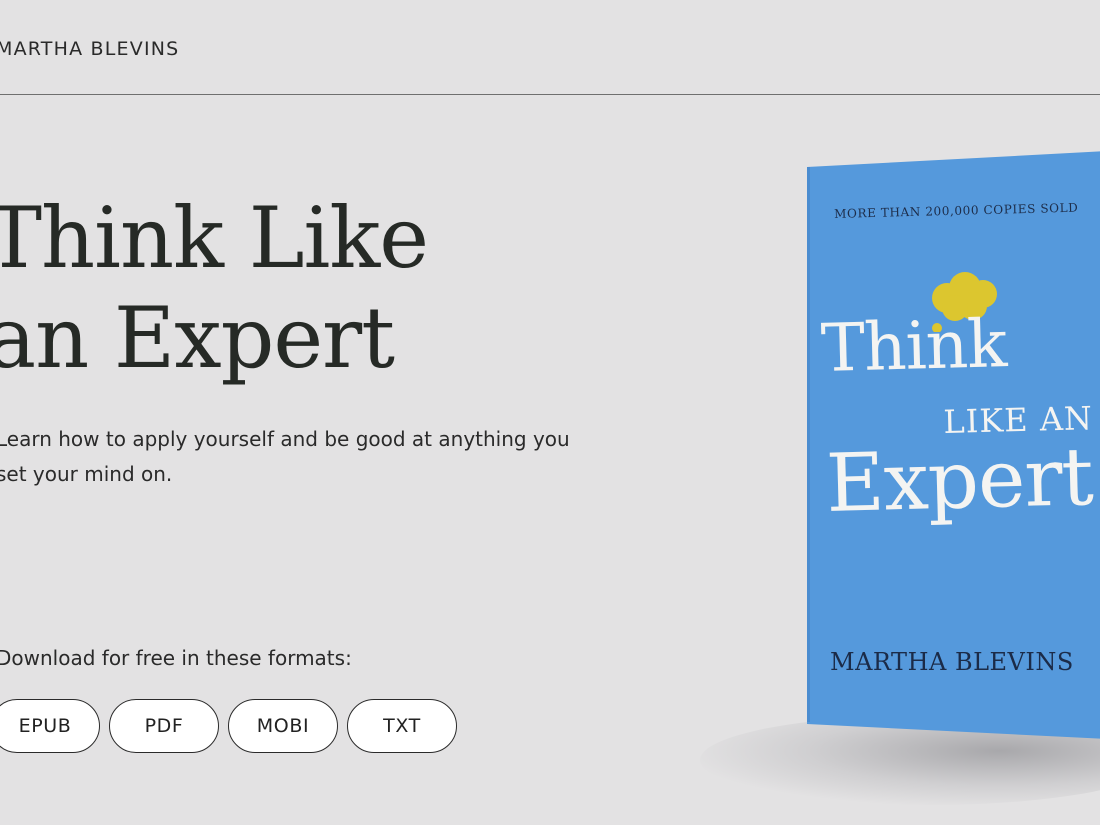 This screenshot has height=825, width=1100. What do you see at coordinates (808, 444) in the screenshot?
I see `book-spine-edge` at bounding box center [808, 444].